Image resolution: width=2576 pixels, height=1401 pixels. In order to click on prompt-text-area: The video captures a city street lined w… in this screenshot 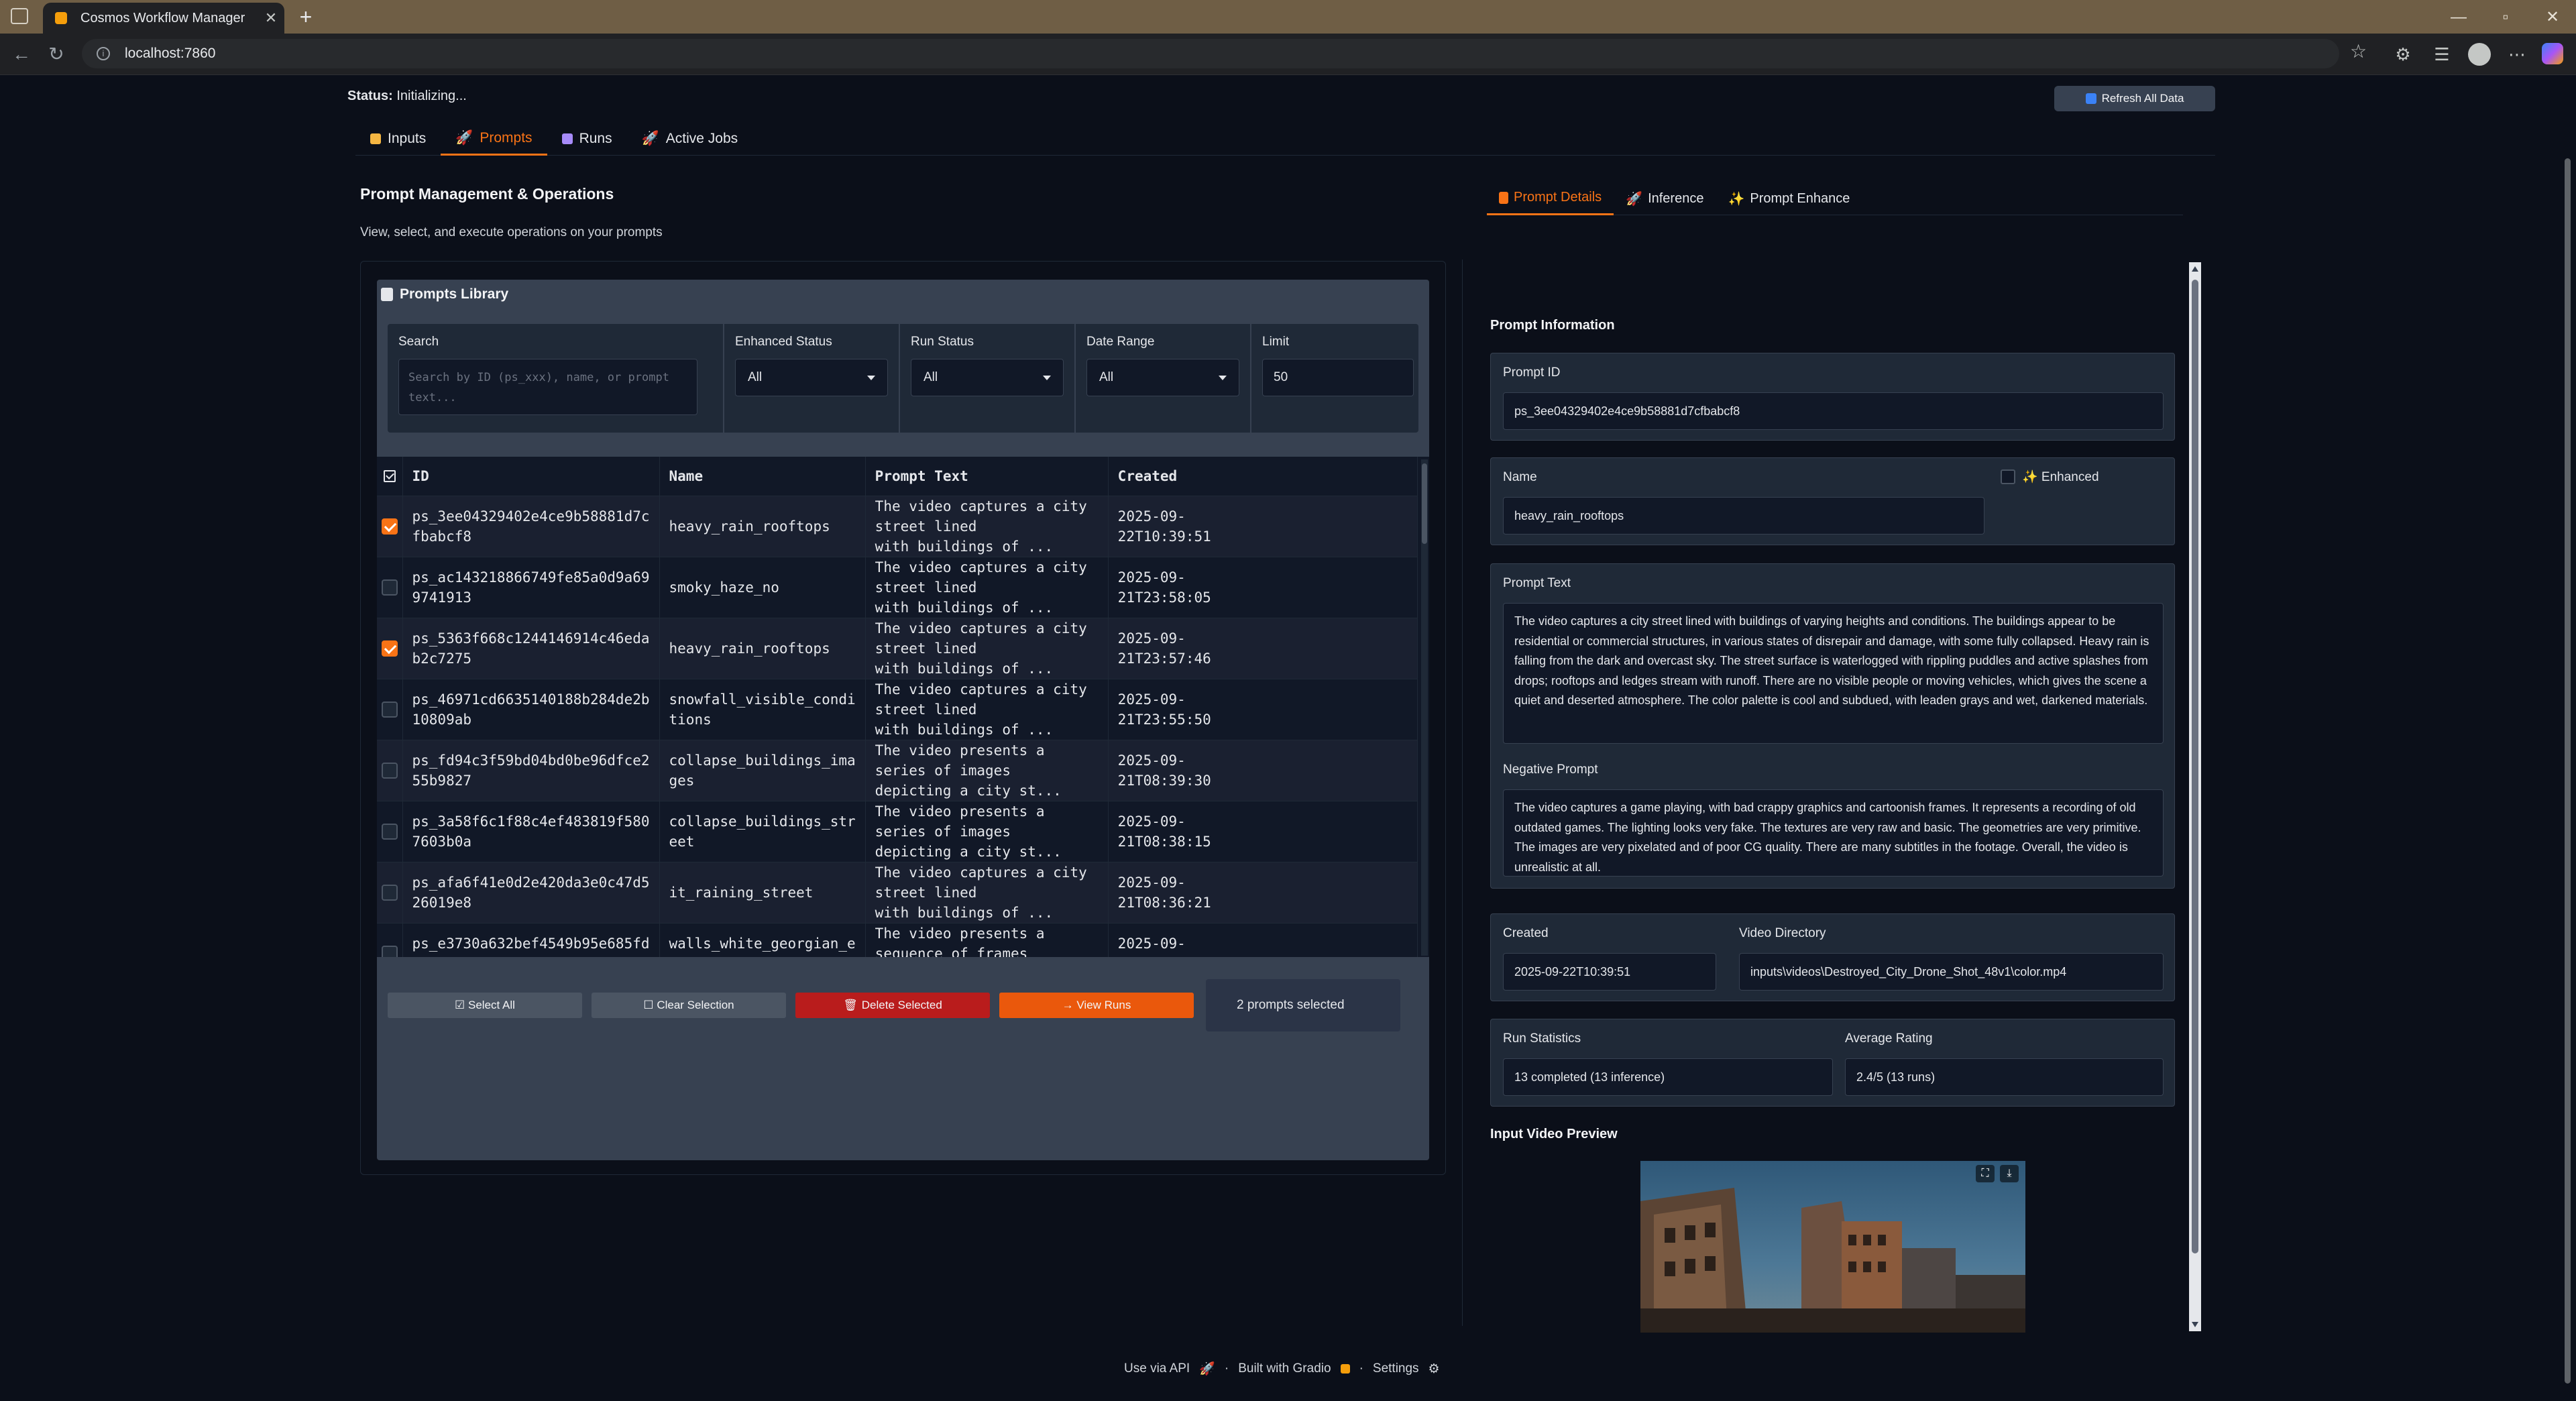, I will do `click(1833, 673)`.